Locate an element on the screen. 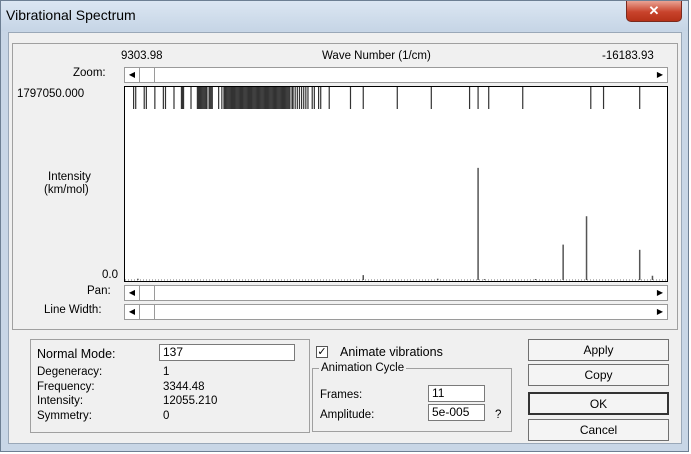 The height and width of the screenshot is (454, 691). frequency-value: 3344.48 is located at coordinates (184, 387).